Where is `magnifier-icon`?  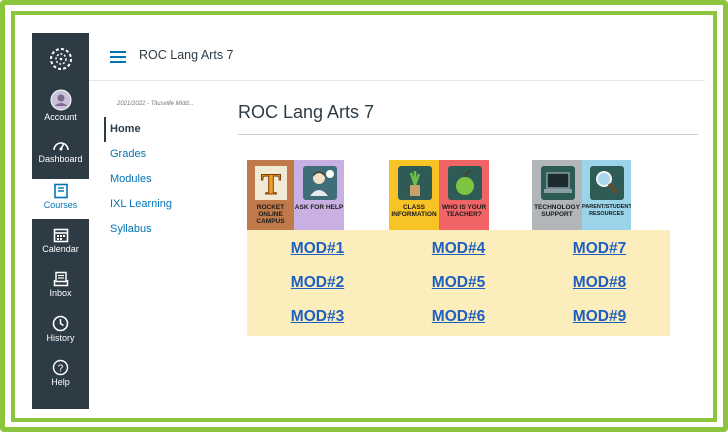 magnifier-icon is located at coordinates (606, 183).